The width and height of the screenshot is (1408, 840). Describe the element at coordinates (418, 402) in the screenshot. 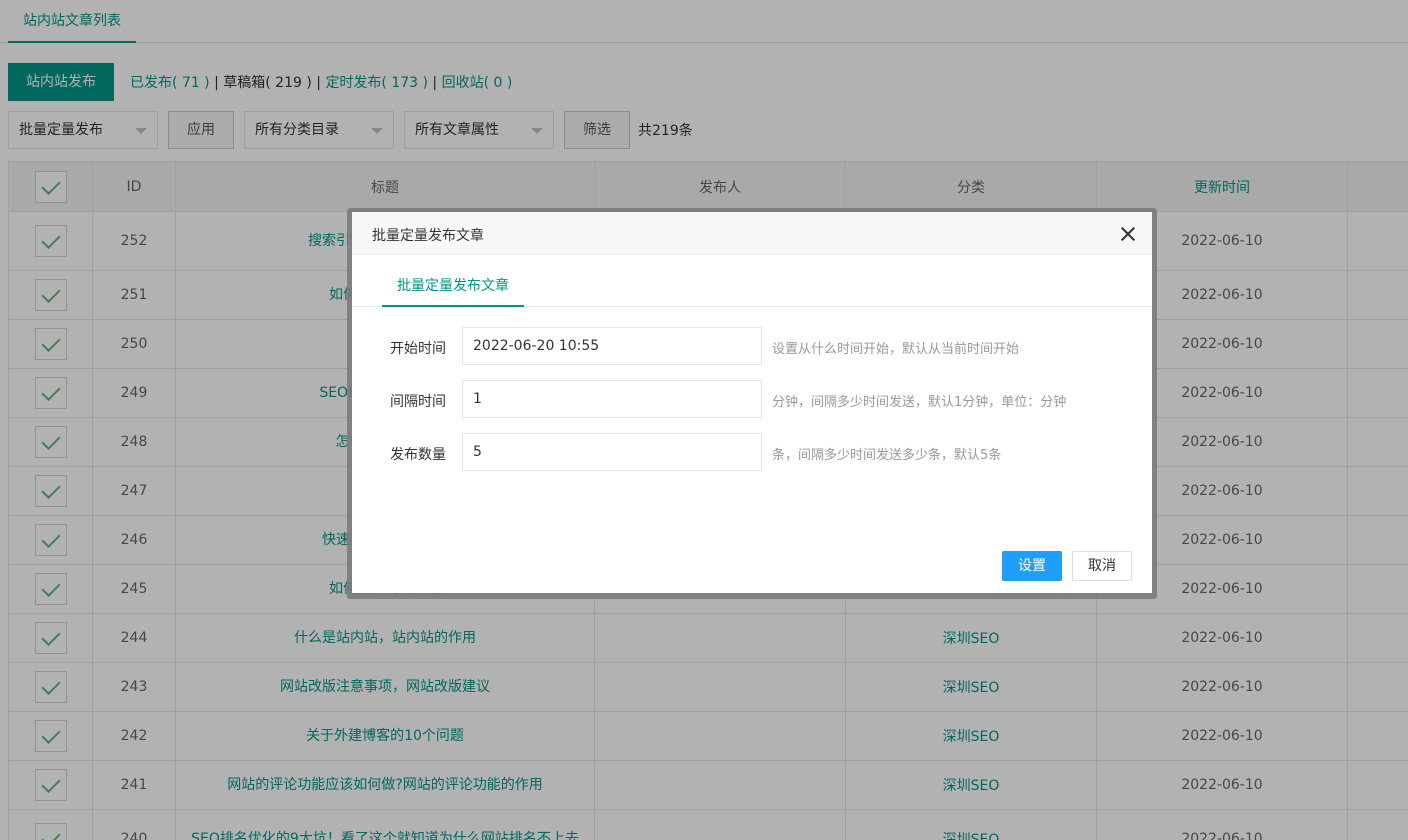

I see `interval-label: 间隔时间` at that location.